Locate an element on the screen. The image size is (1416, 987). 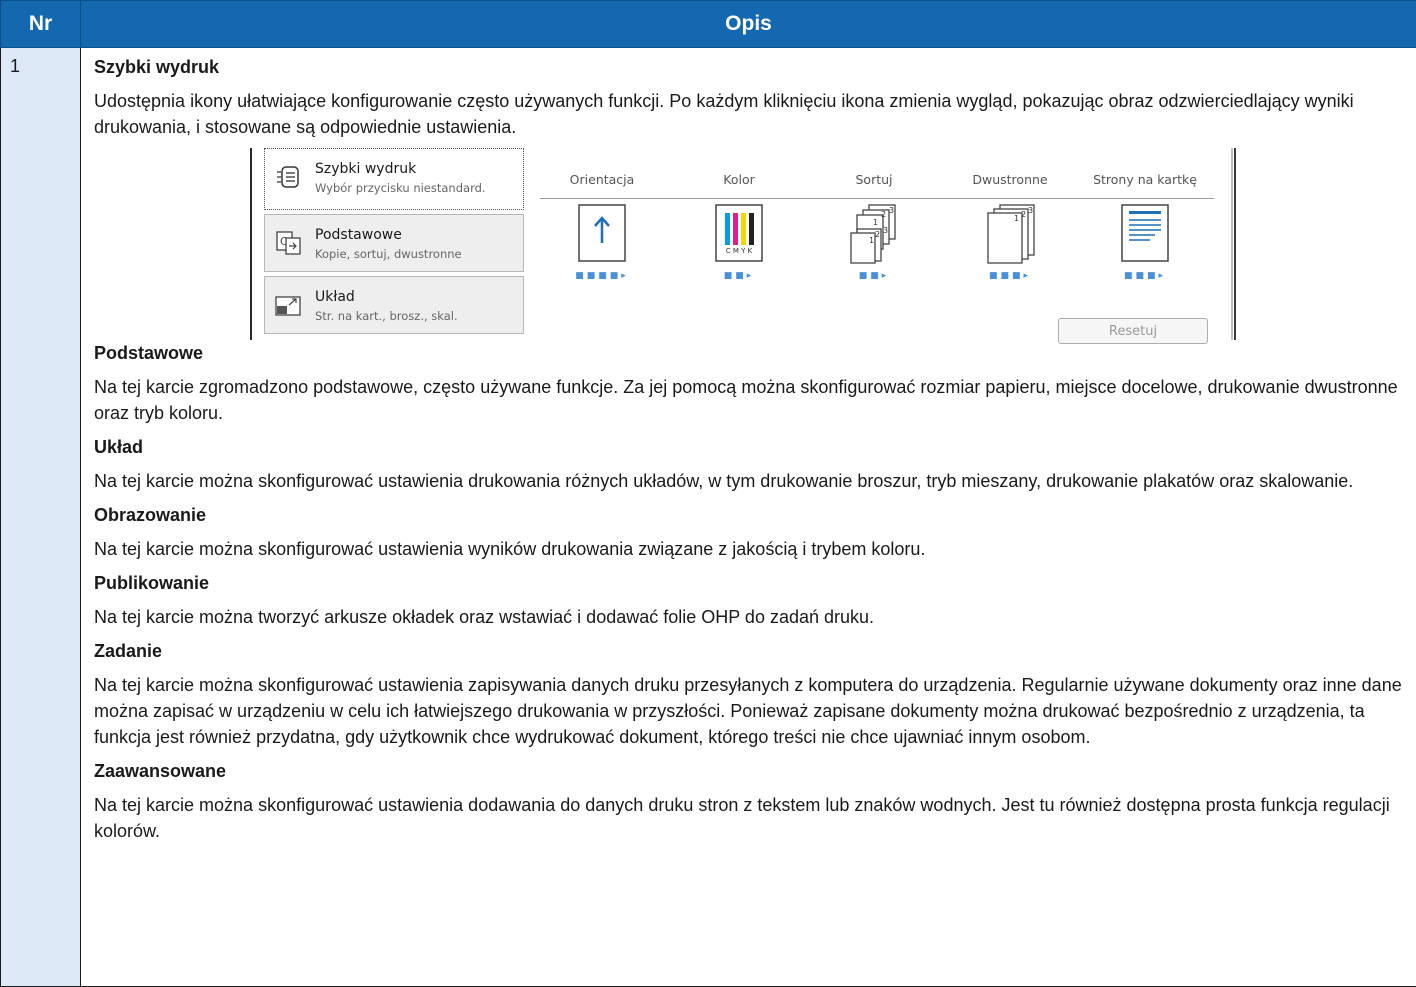
collate-setting: Sortuj 1 2 3 1 2 is located at coordinates (874, 226).